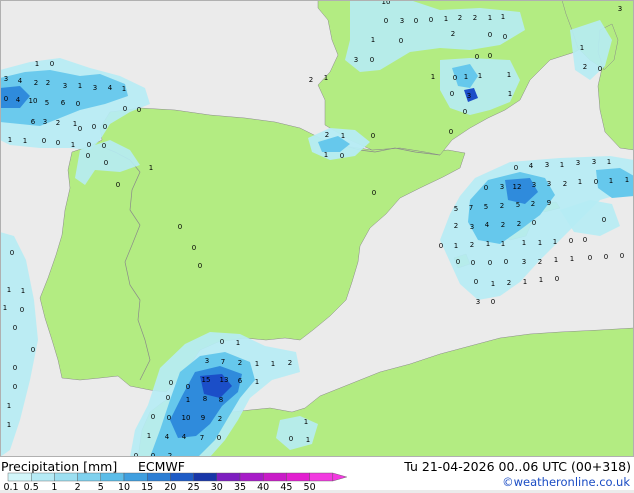 This screenshot has height=493, width=634. What do you see at coordinates (33, 101) in the screenshot?
I see `precip-value: 10` at bounding box center [33, 101].